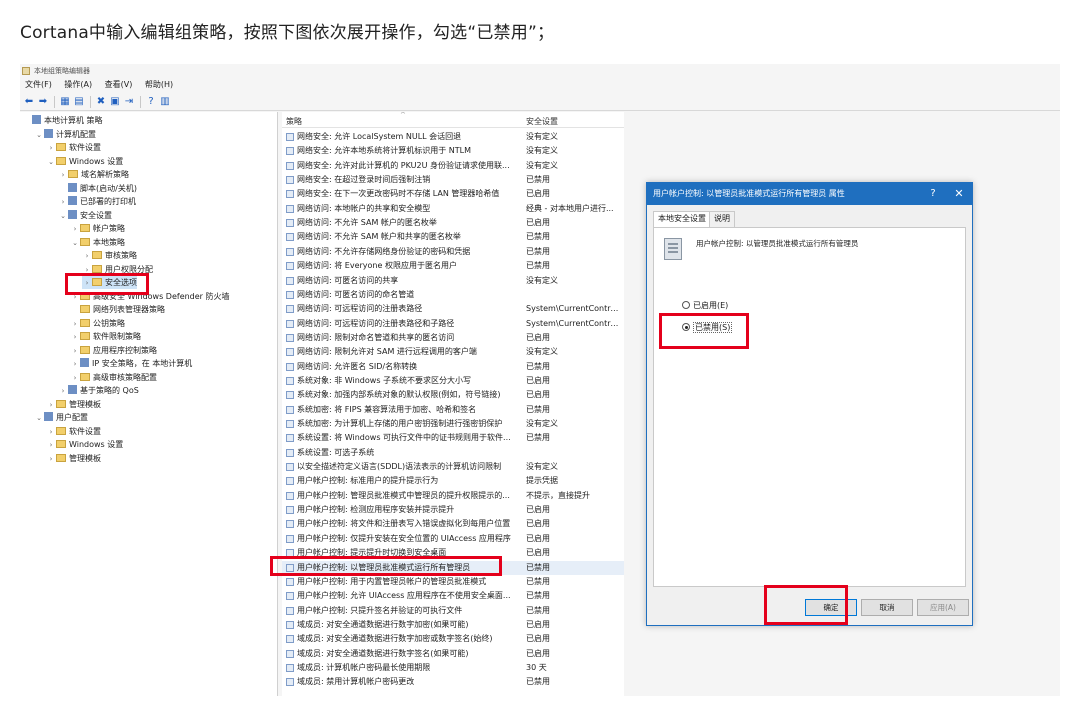 Image resolution: width=1084 pixels, height=710 pixels. I want to click on tree-item: › 已部署的打印机, so click(97, 201).